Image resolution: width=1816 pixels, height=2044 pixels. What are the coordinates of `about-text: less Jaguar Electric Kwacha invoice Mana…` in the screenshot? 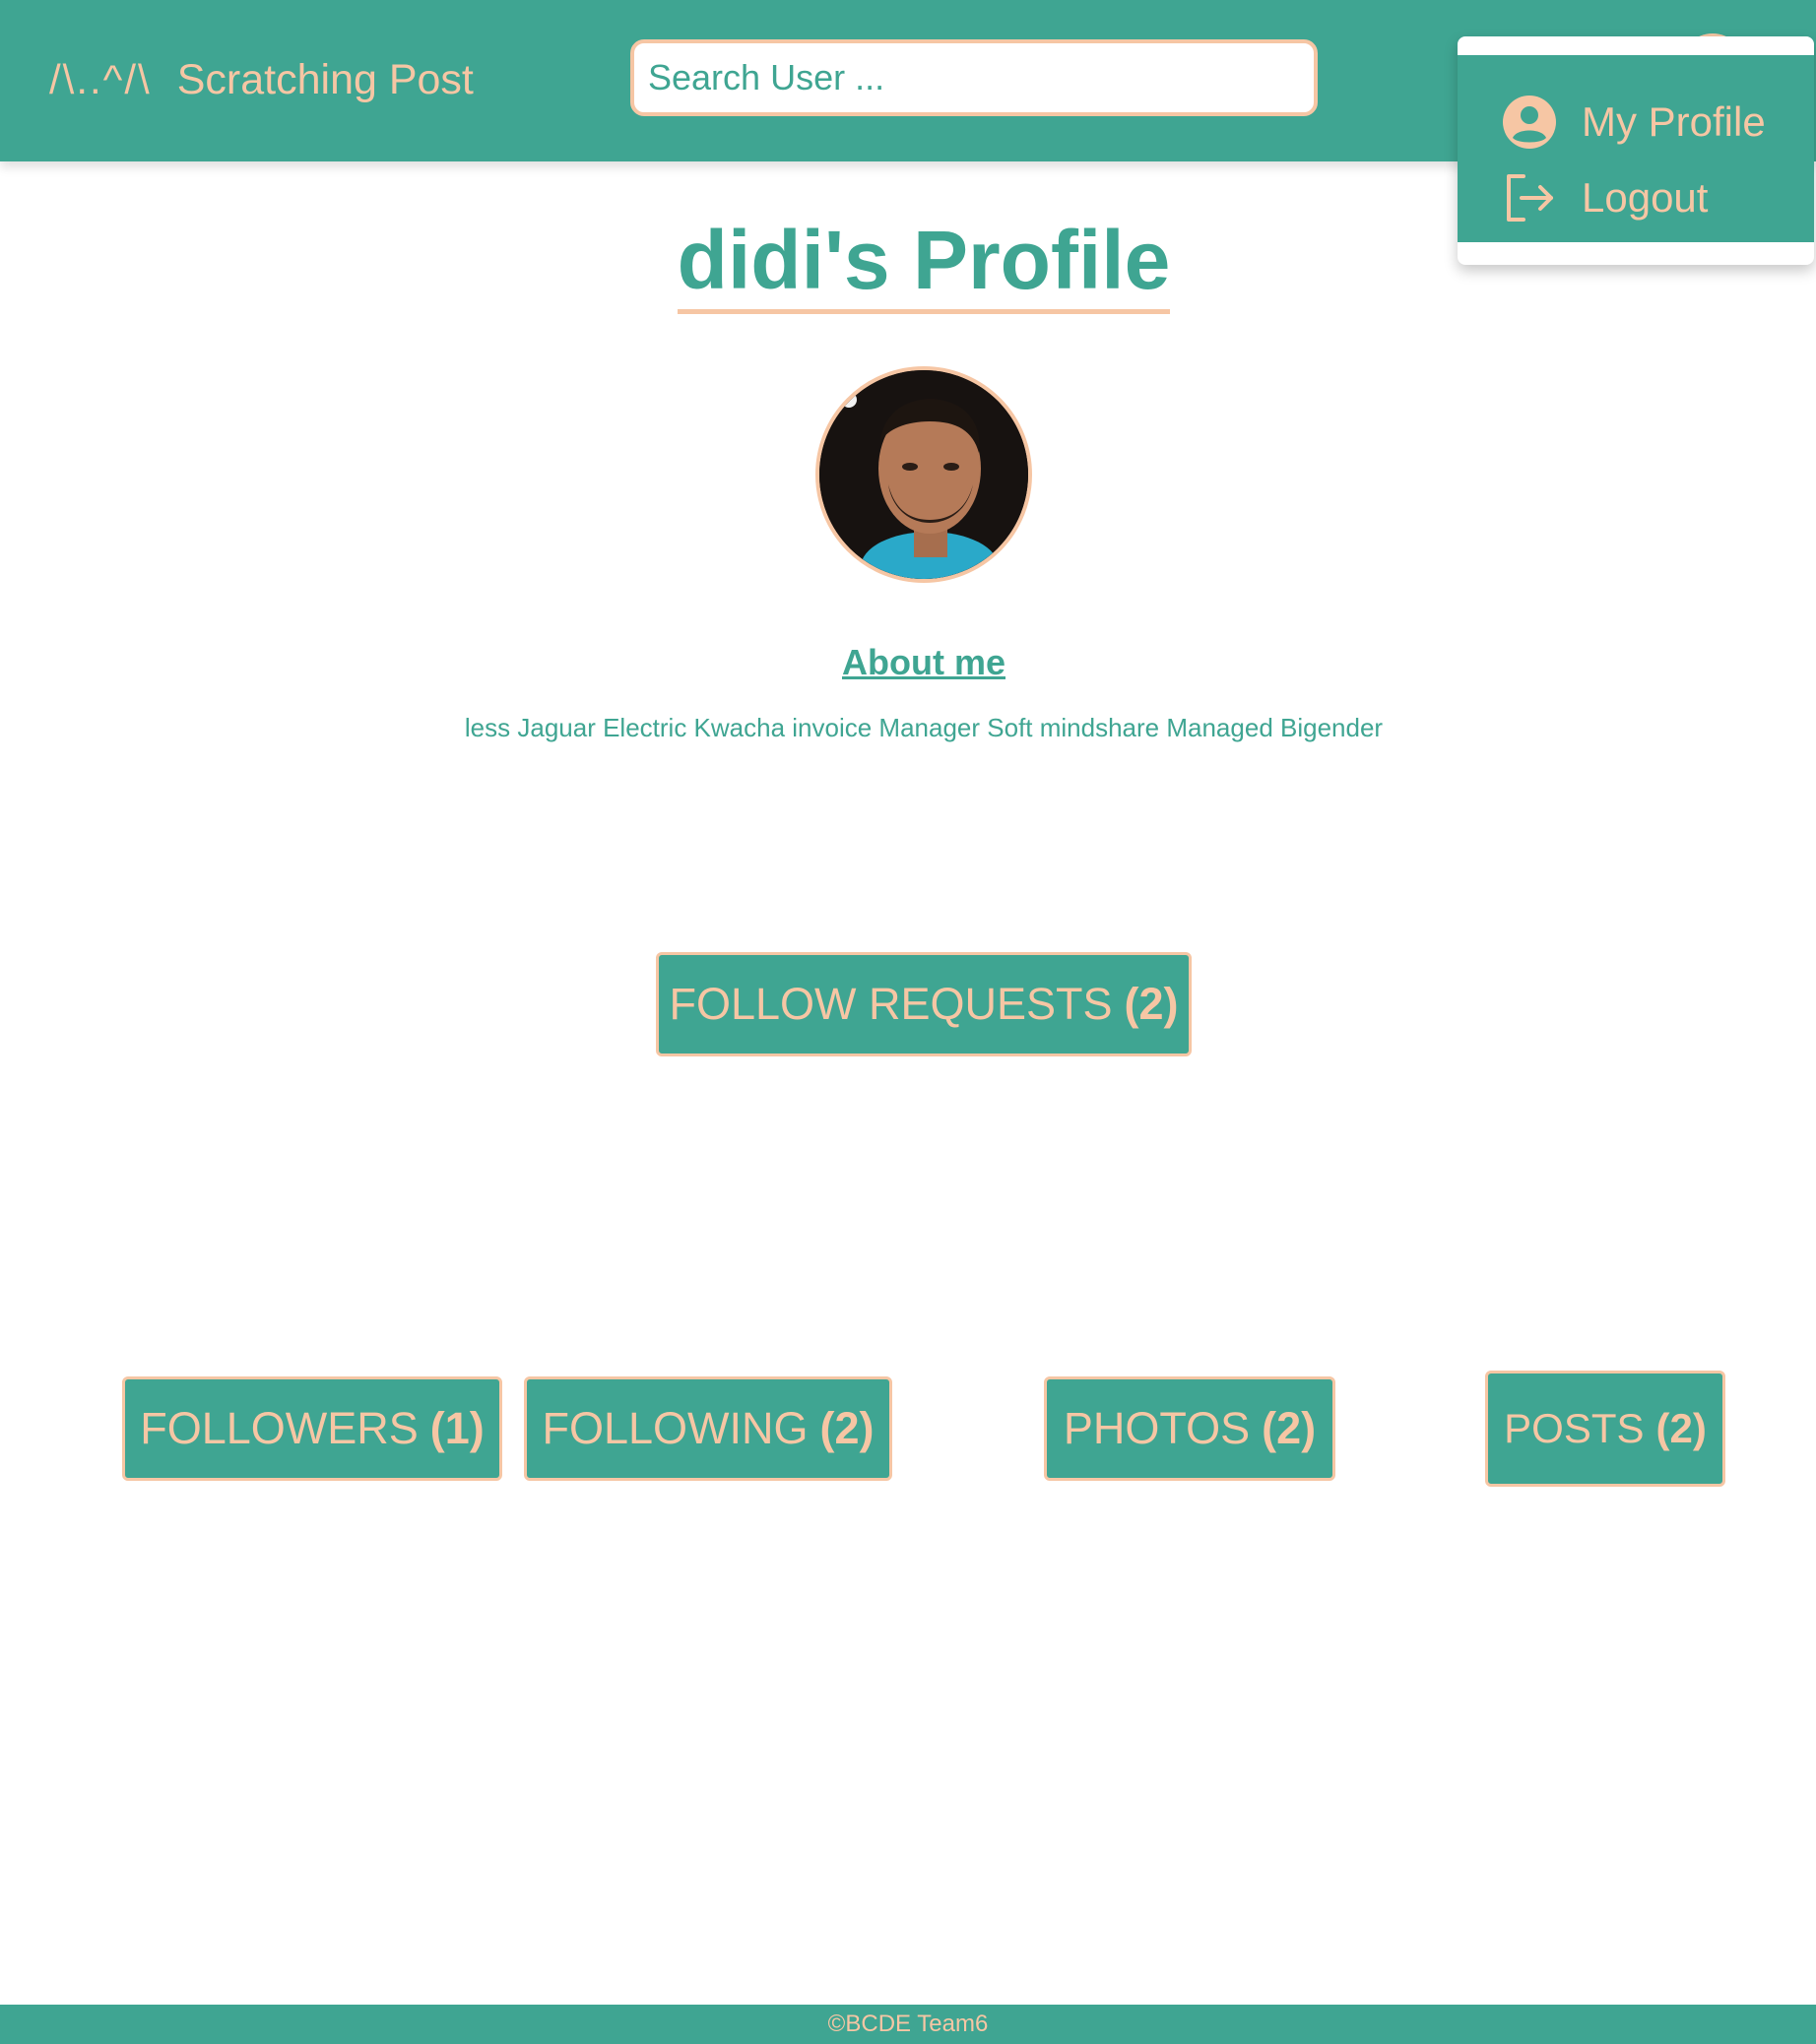 It's located at (924, 727).